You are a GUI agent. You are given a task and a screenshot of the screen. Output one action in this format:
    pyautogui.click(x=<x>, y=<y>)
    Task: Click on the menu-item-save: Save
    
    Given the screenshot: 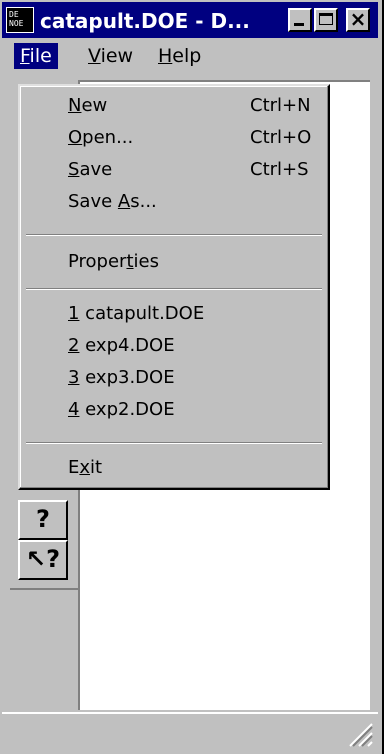 What is the action you would take?
    pyautogui.click(x=90, y=170)
    